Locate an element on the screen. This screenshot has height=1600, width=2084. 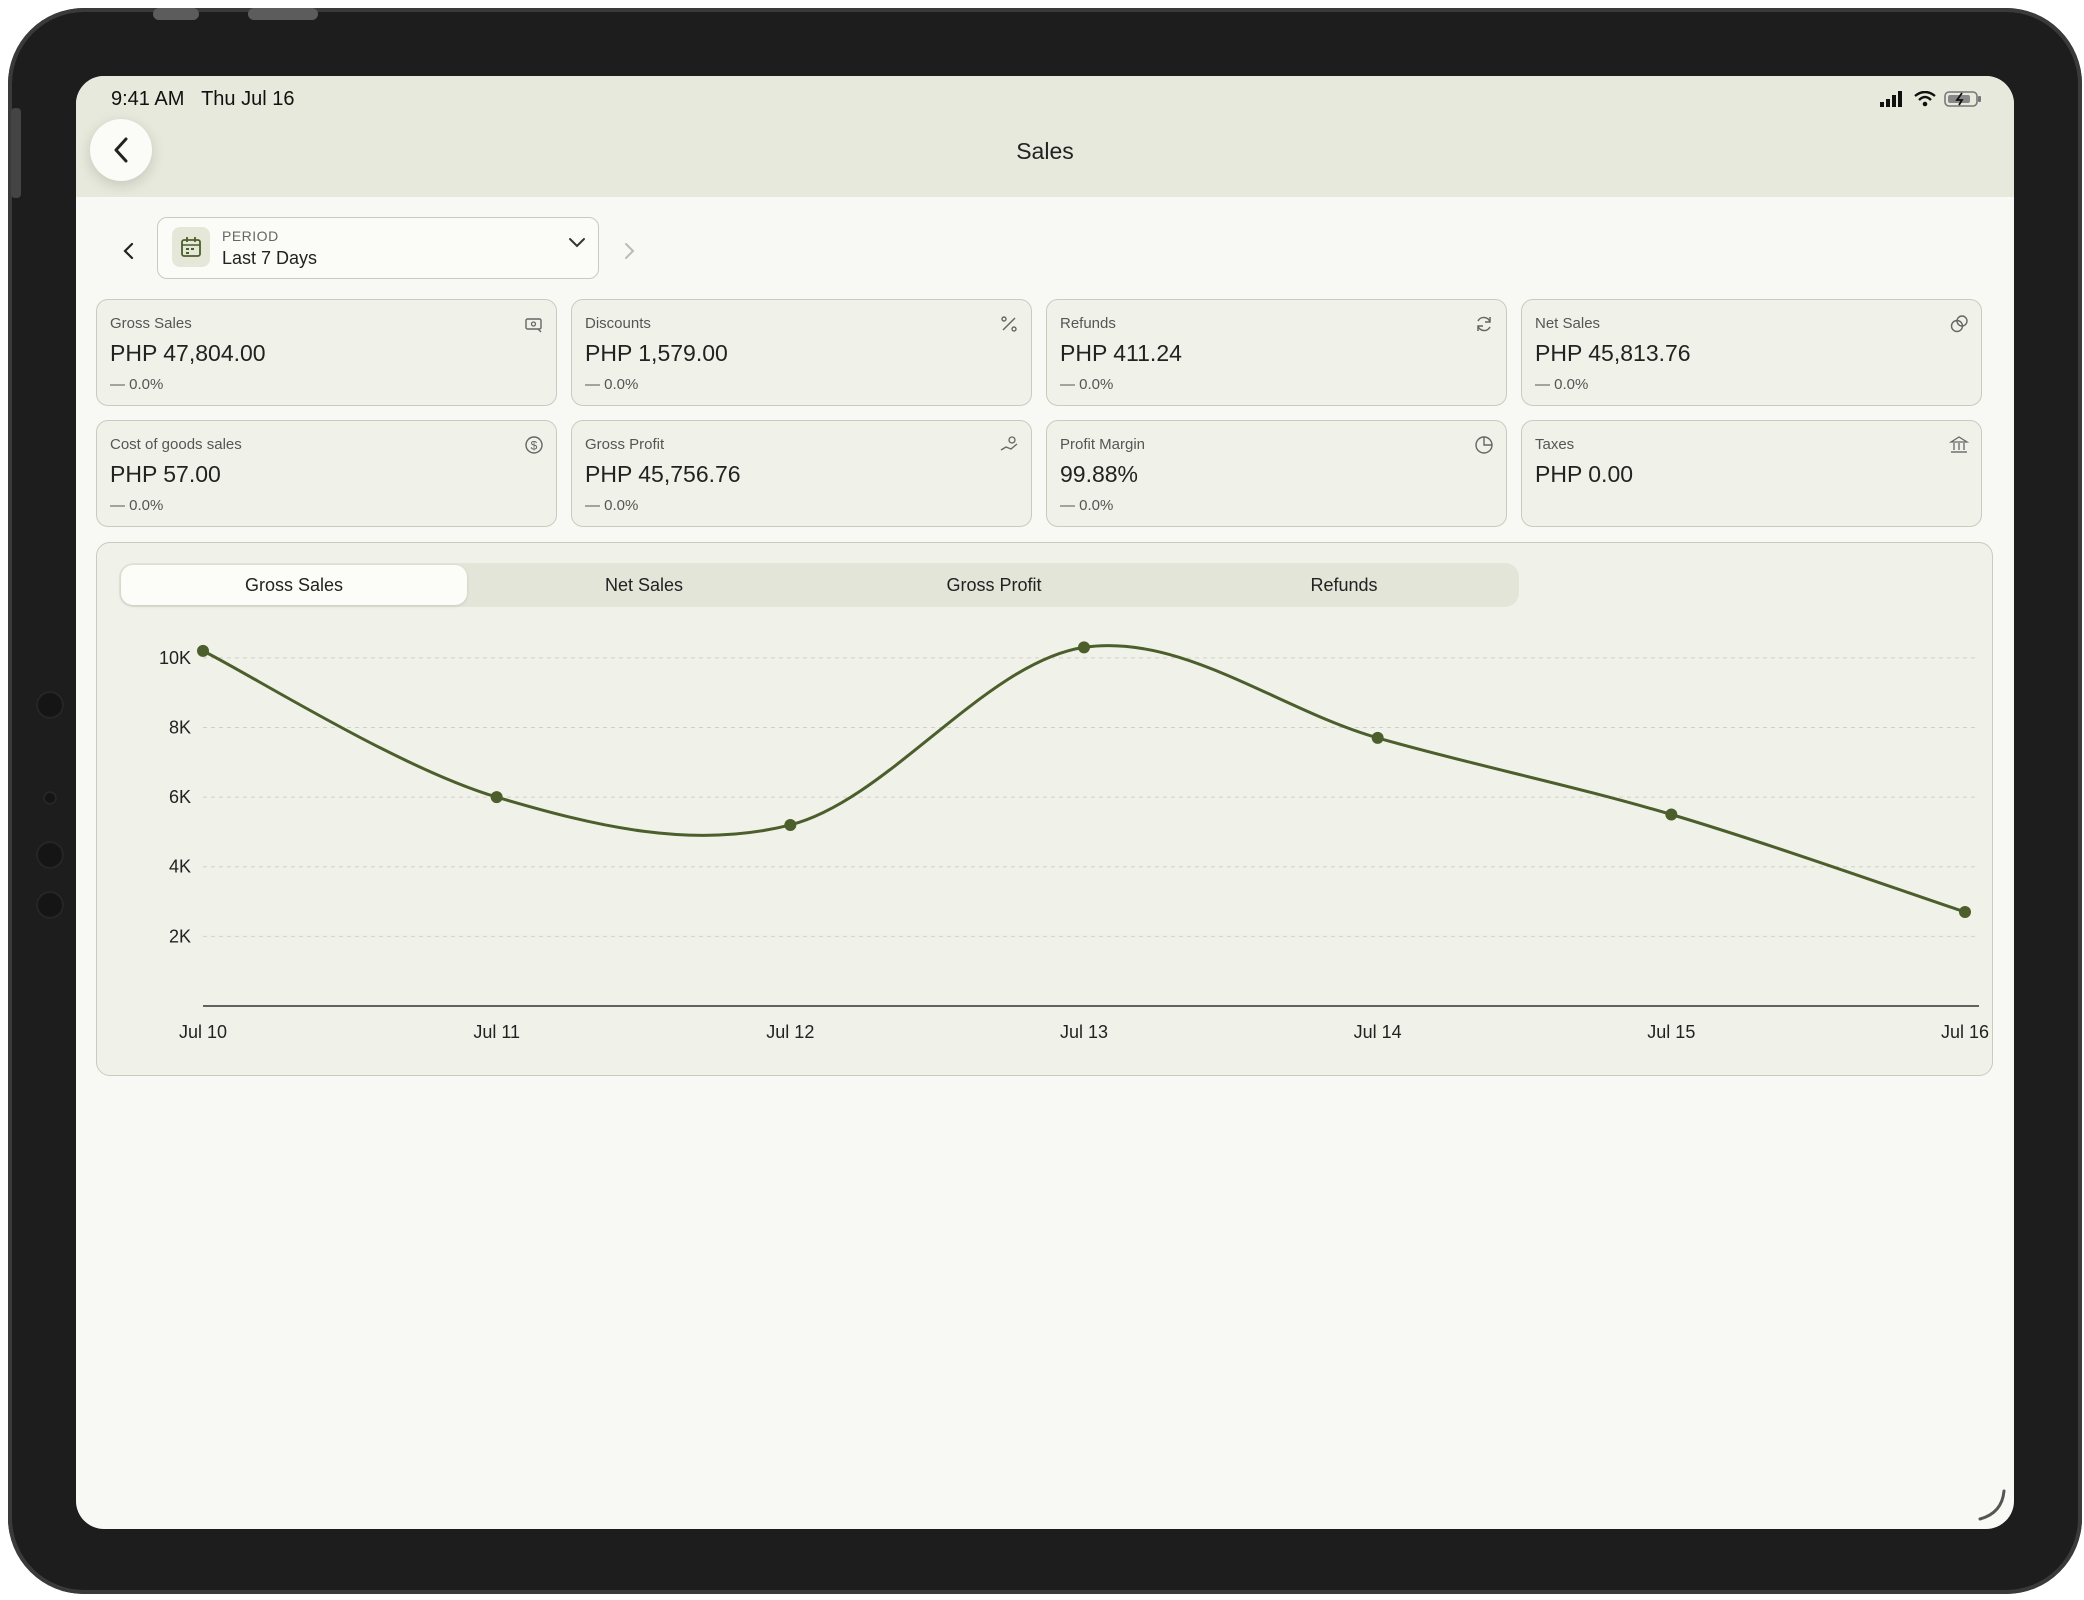
discounts-card: Discounts PHP 1,579.00 — 0.0% is located at coordinates (801, 352).